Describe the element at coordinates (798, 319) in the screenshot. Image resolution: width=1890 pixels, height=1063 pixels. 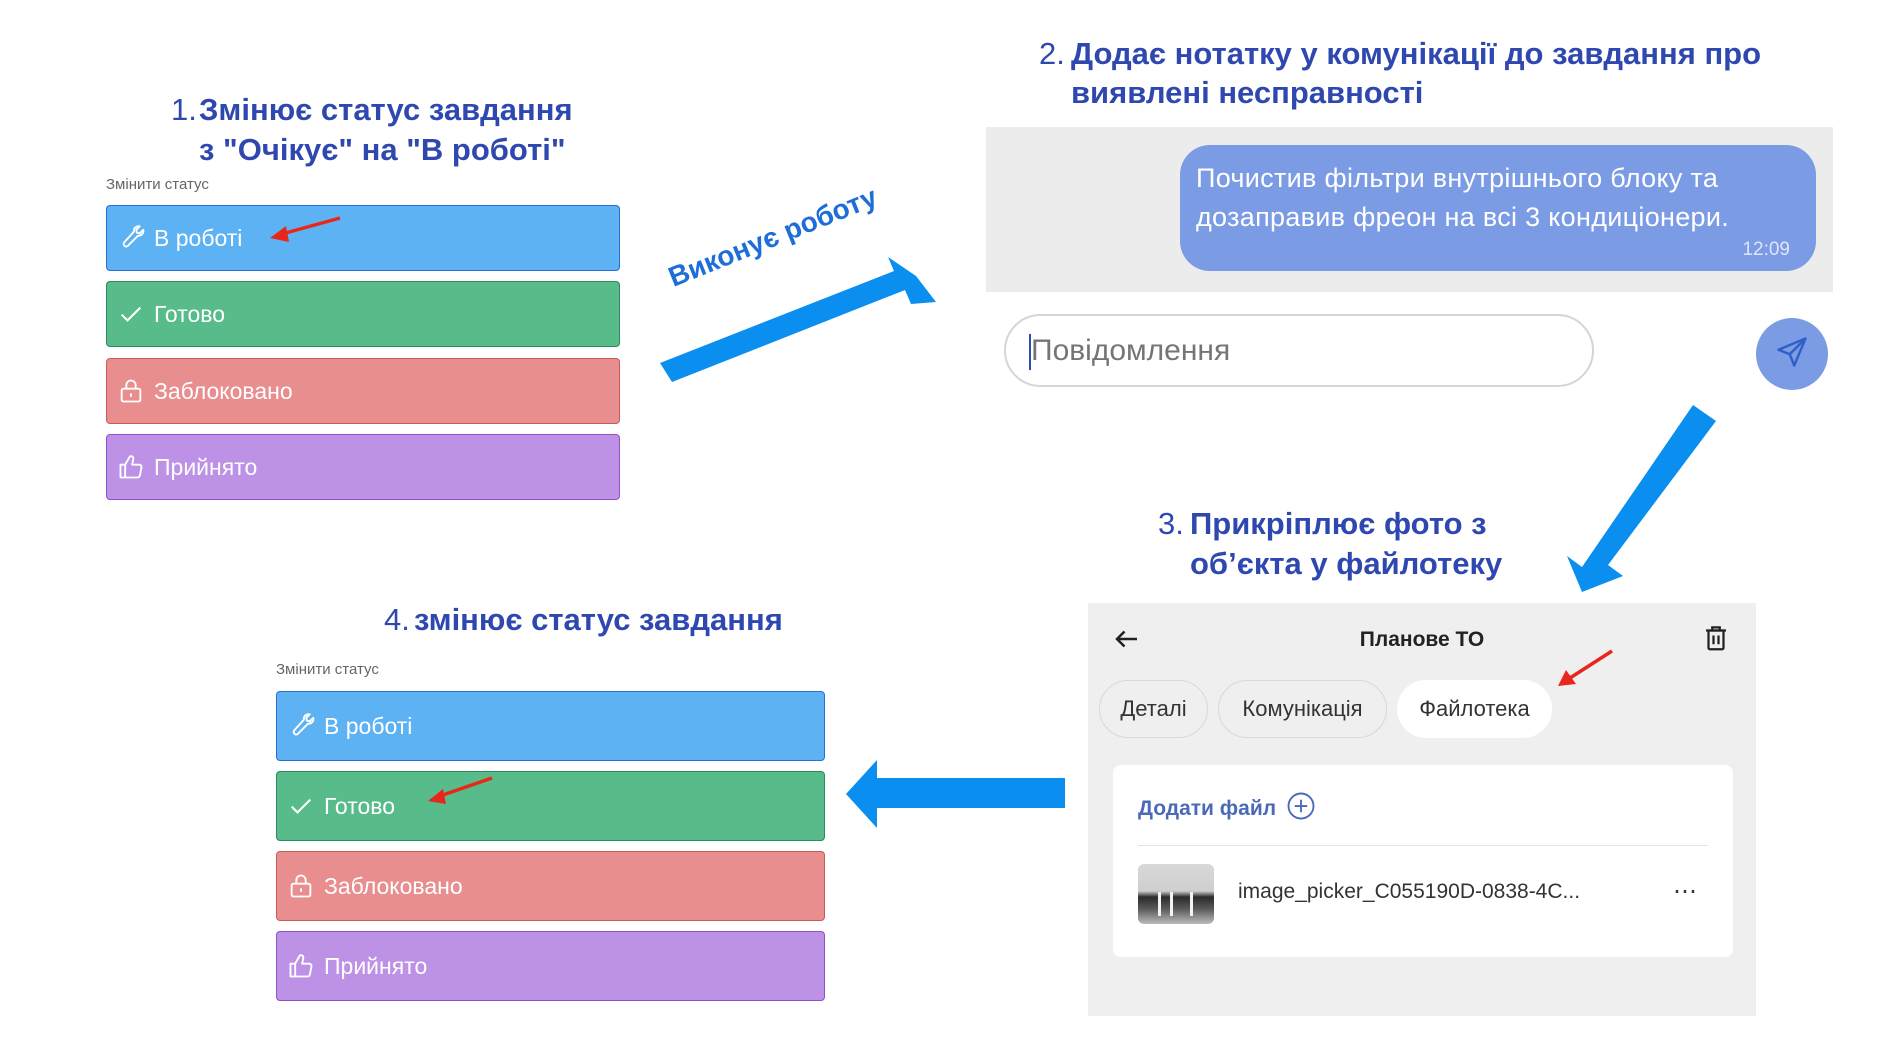
I see `flow-arrow-right` at that location.